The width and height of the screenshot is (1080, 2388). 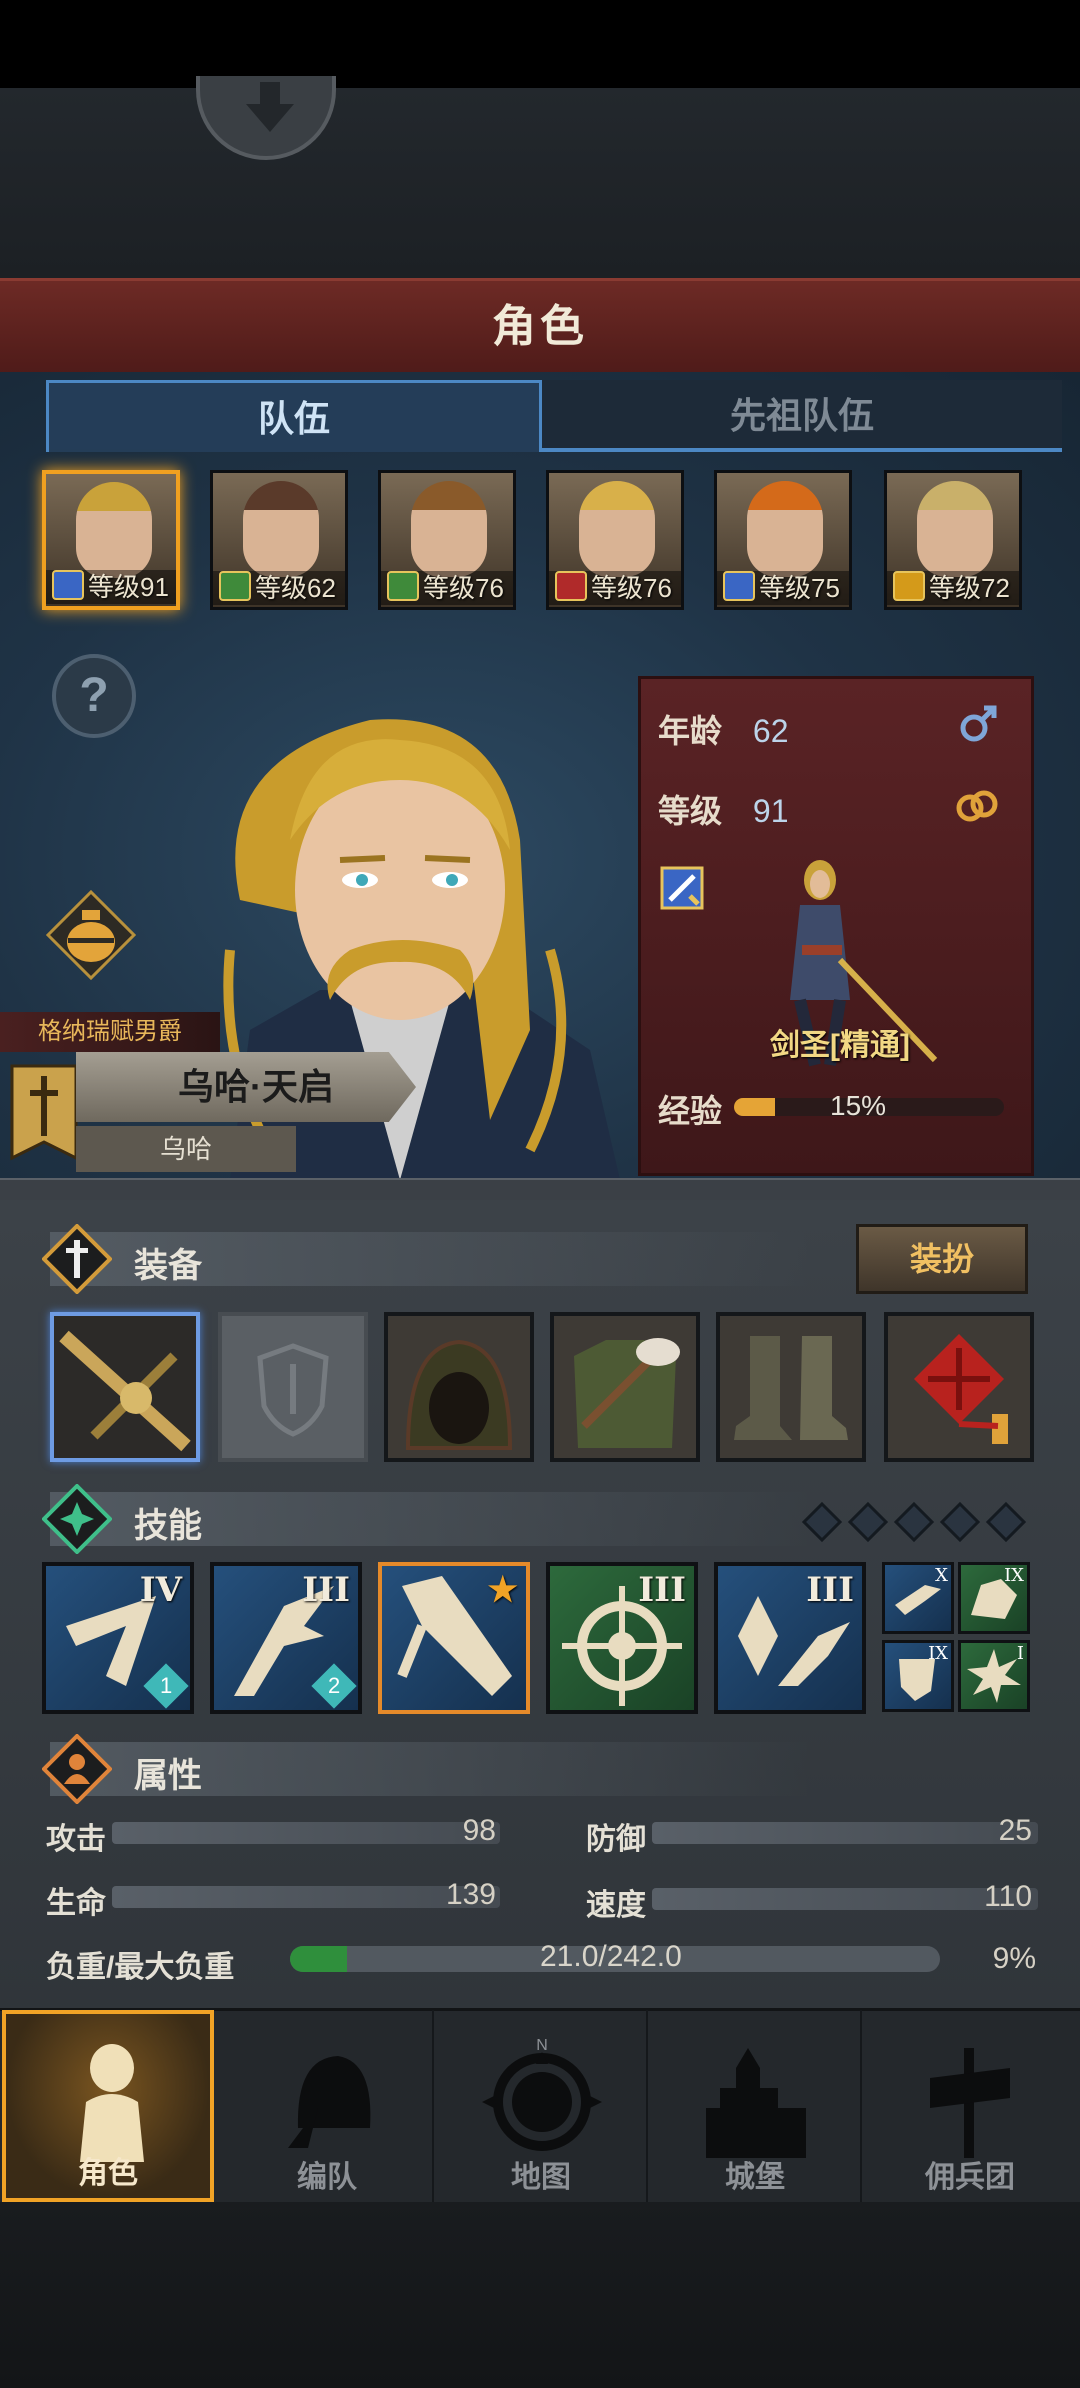 I want to click on skills-title: 技能, so click(x=168, y=1526).